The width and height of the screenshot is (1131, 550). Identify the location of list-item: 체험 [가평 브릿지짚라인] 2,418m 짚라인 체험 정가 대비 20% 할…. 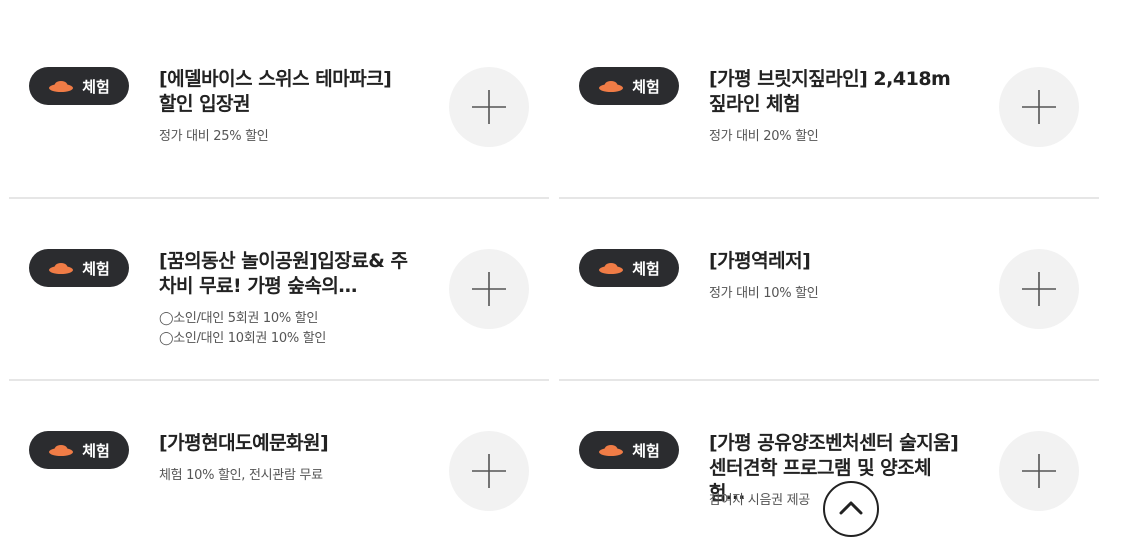
(829, 132).